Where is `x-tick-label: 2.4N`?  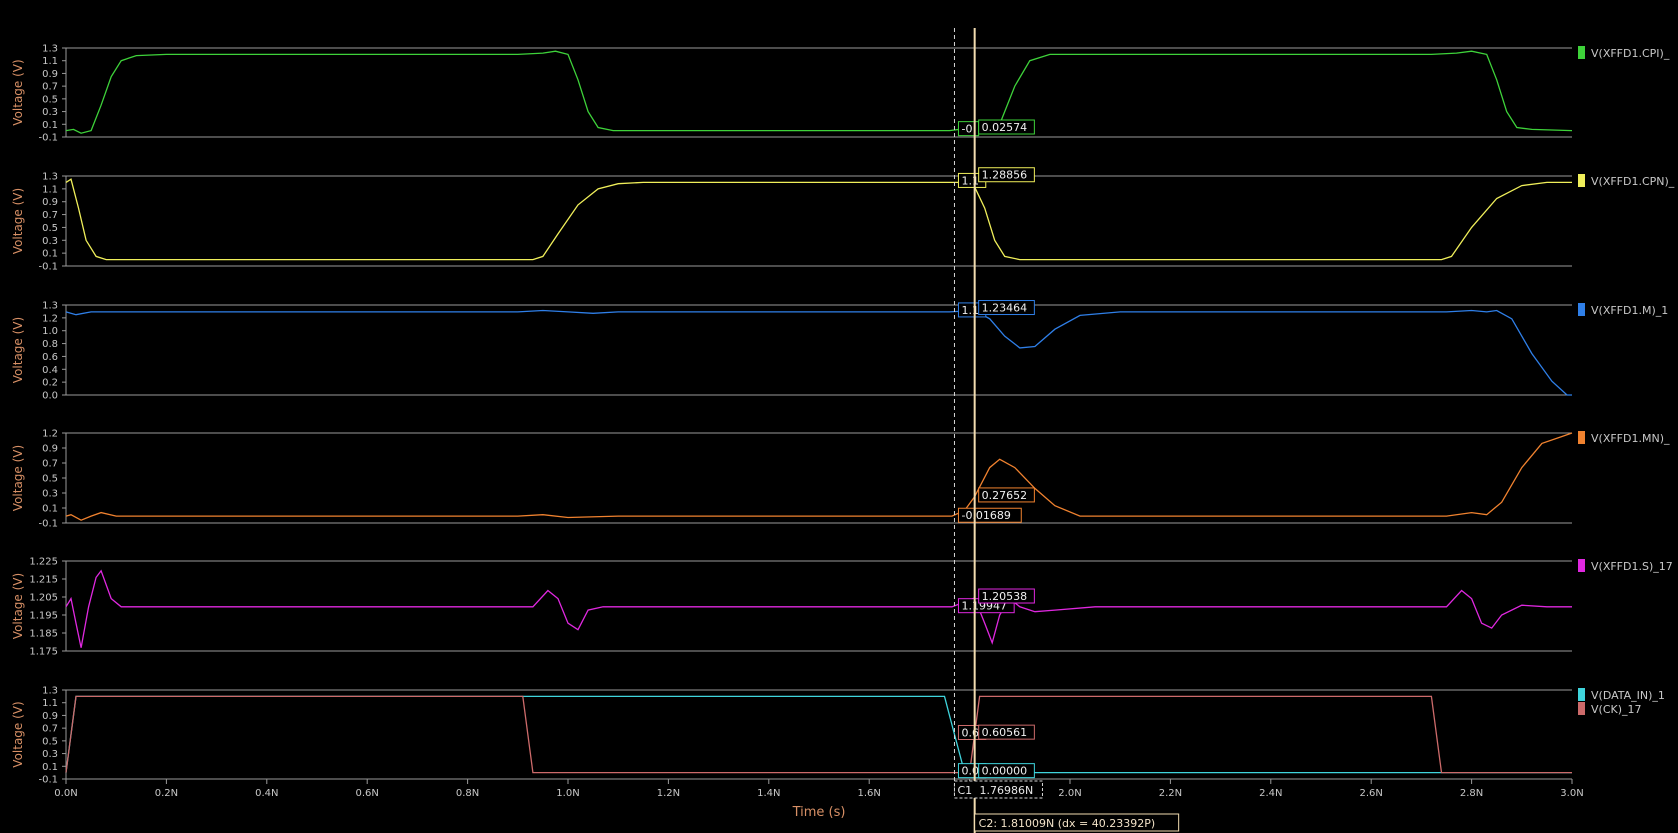
x-tick-label: 2.4N is located at coordinates (1270, 793).